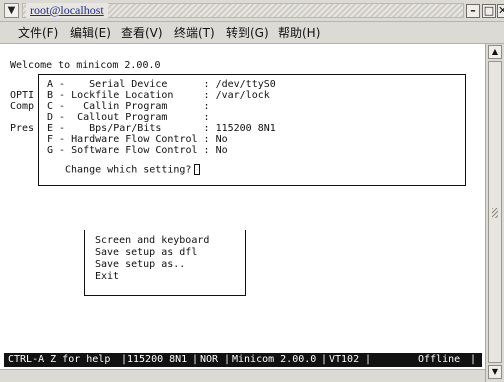 The height and width of the screenshot is (382, 504). What do you see at coordinates (197, 169) in the screenshot?
I see `text-cursor` at bounding box center [197, 169].